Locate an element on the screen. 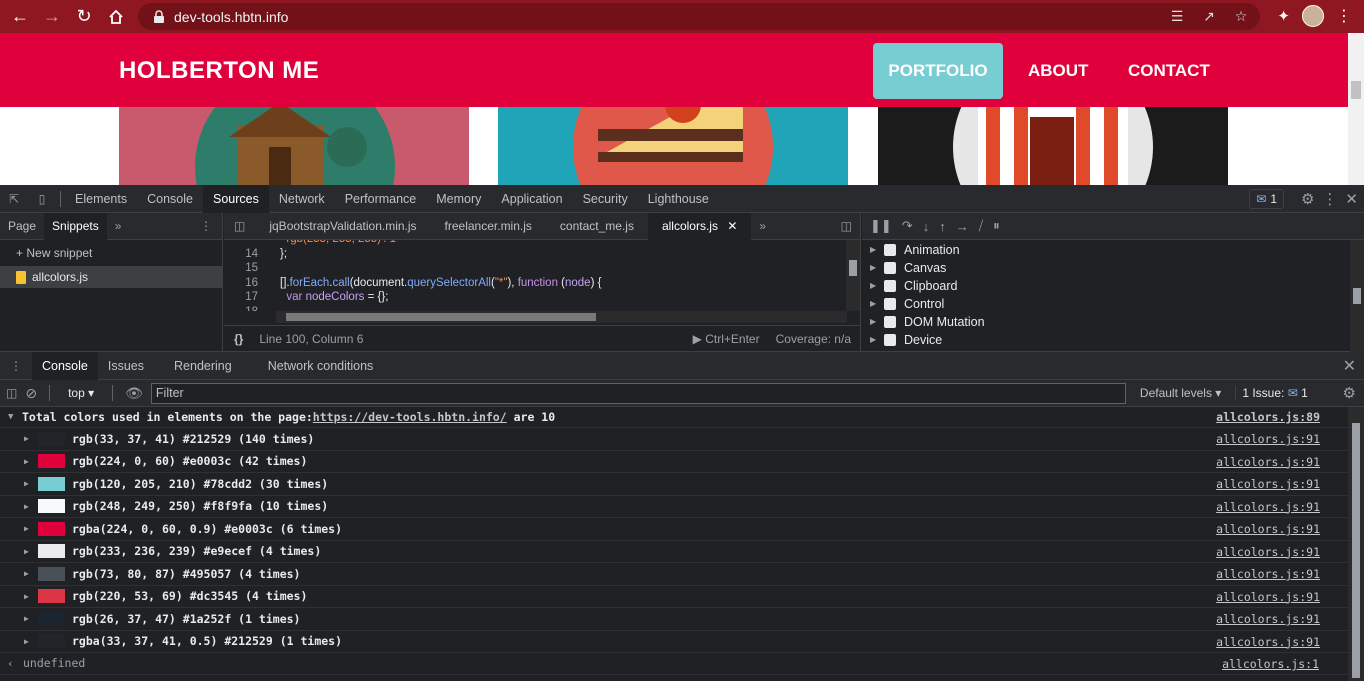 The height and width of the screenshot is (681, 1364). group-header-link: https://dev-tools.hbtn.info/ is located at coordinates (410, 417).